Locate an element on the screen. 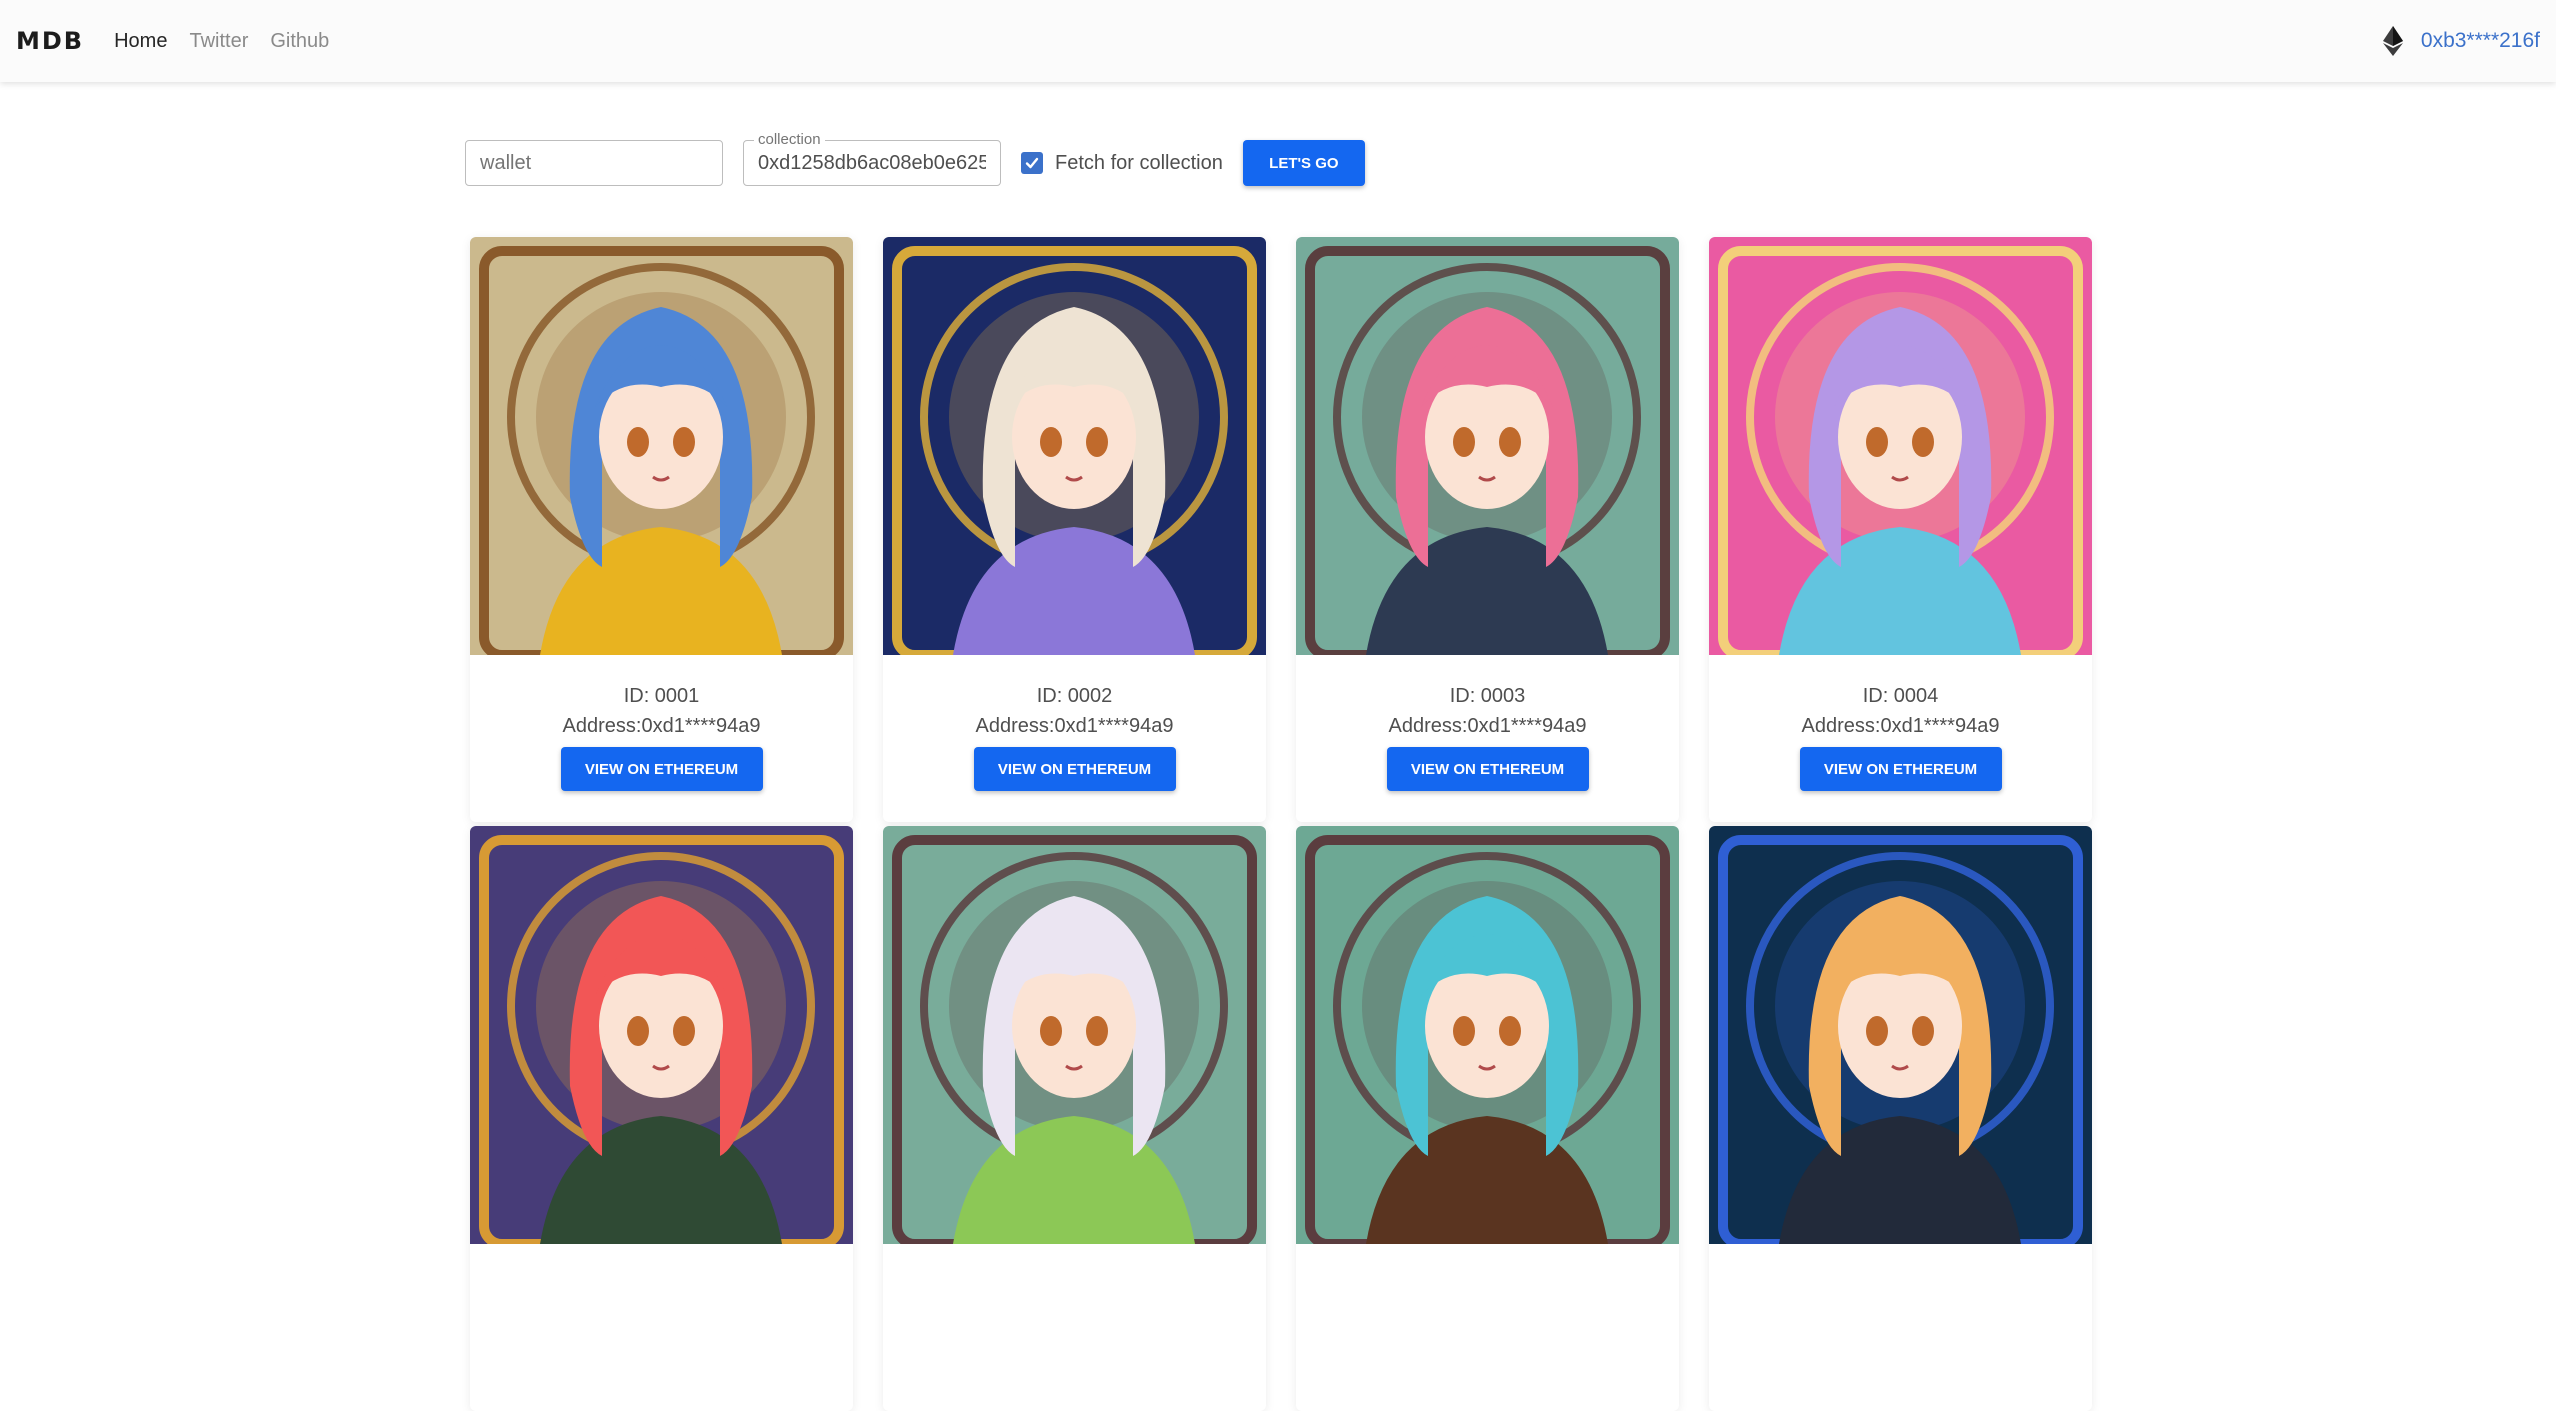  top-navbar: MDB Home Twitter Github 0xb3****216f is located at coordinates (1278, 41).